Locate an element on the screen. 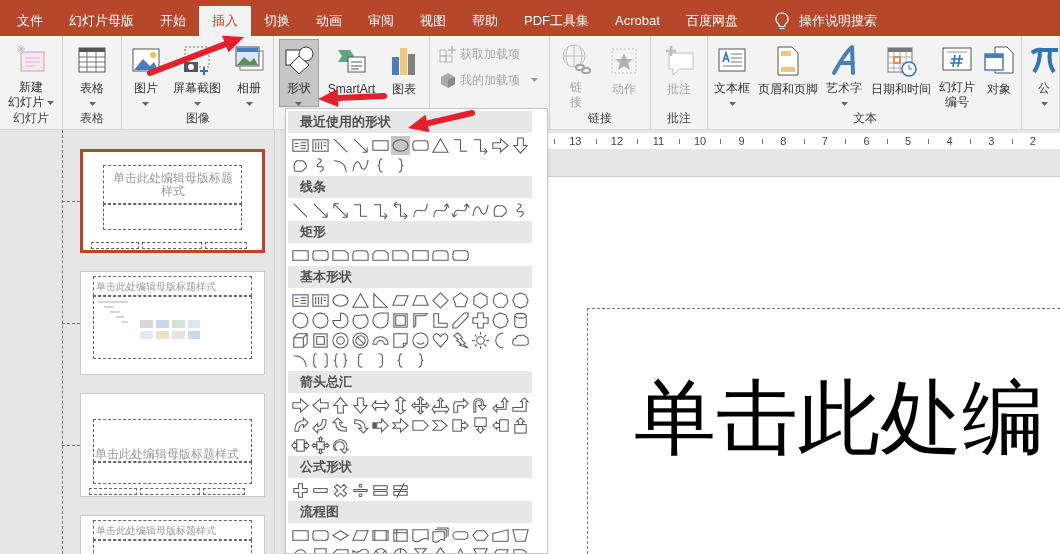 The image size is (1060, 554). ribbon-button: 日期和时间 is located at coordinates (900, 73).